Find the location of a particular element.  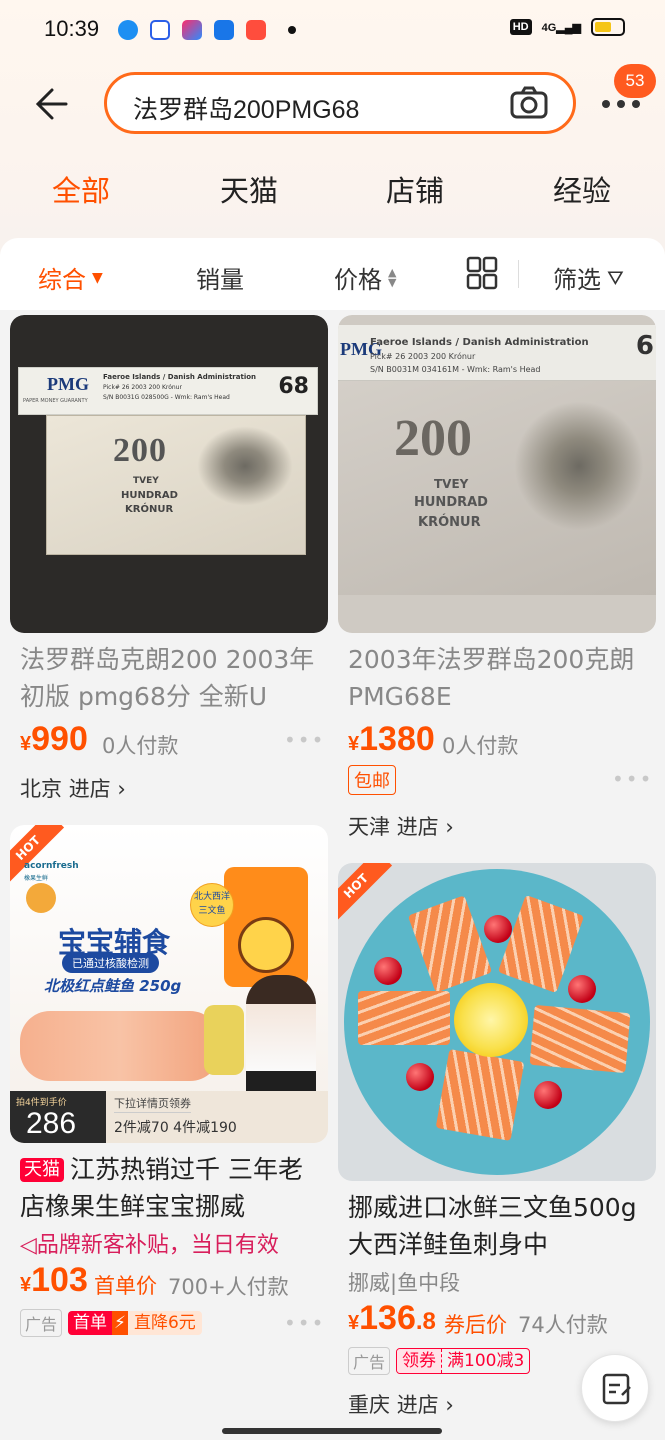

grade: 68 is located at coordinates (293, 386).